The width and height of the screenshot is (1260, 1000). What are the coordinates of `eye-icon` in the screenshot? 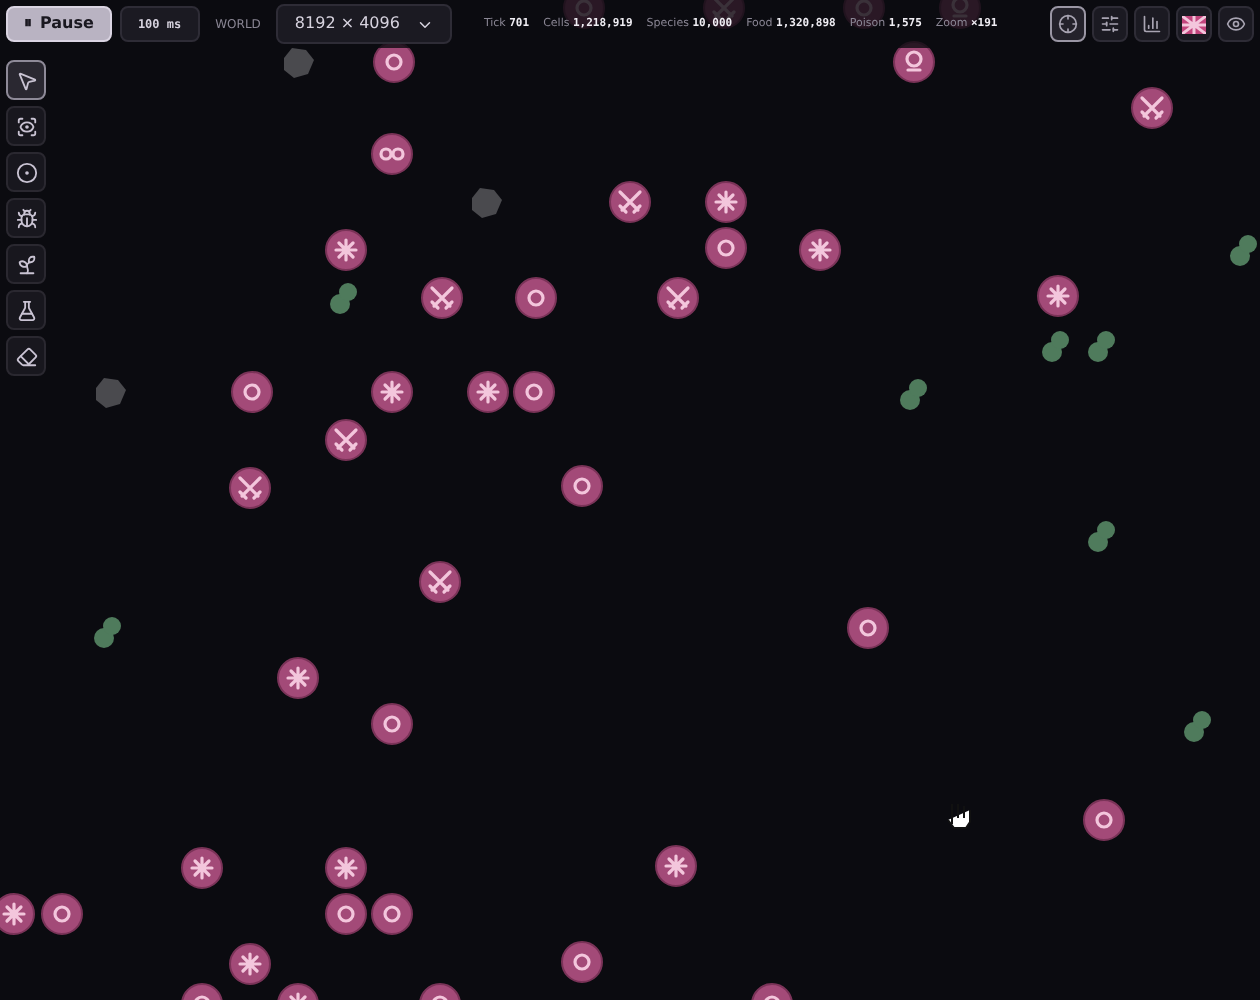 It's located at (1236, 24).